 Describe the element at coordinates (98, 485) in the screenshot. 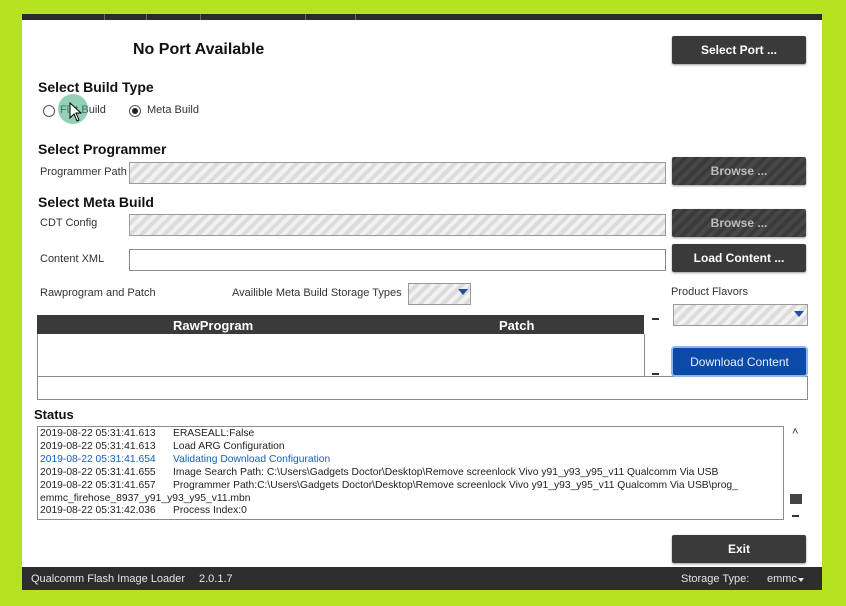

I see `log-time: 2019-08-22 05:31:41.657` at that location.